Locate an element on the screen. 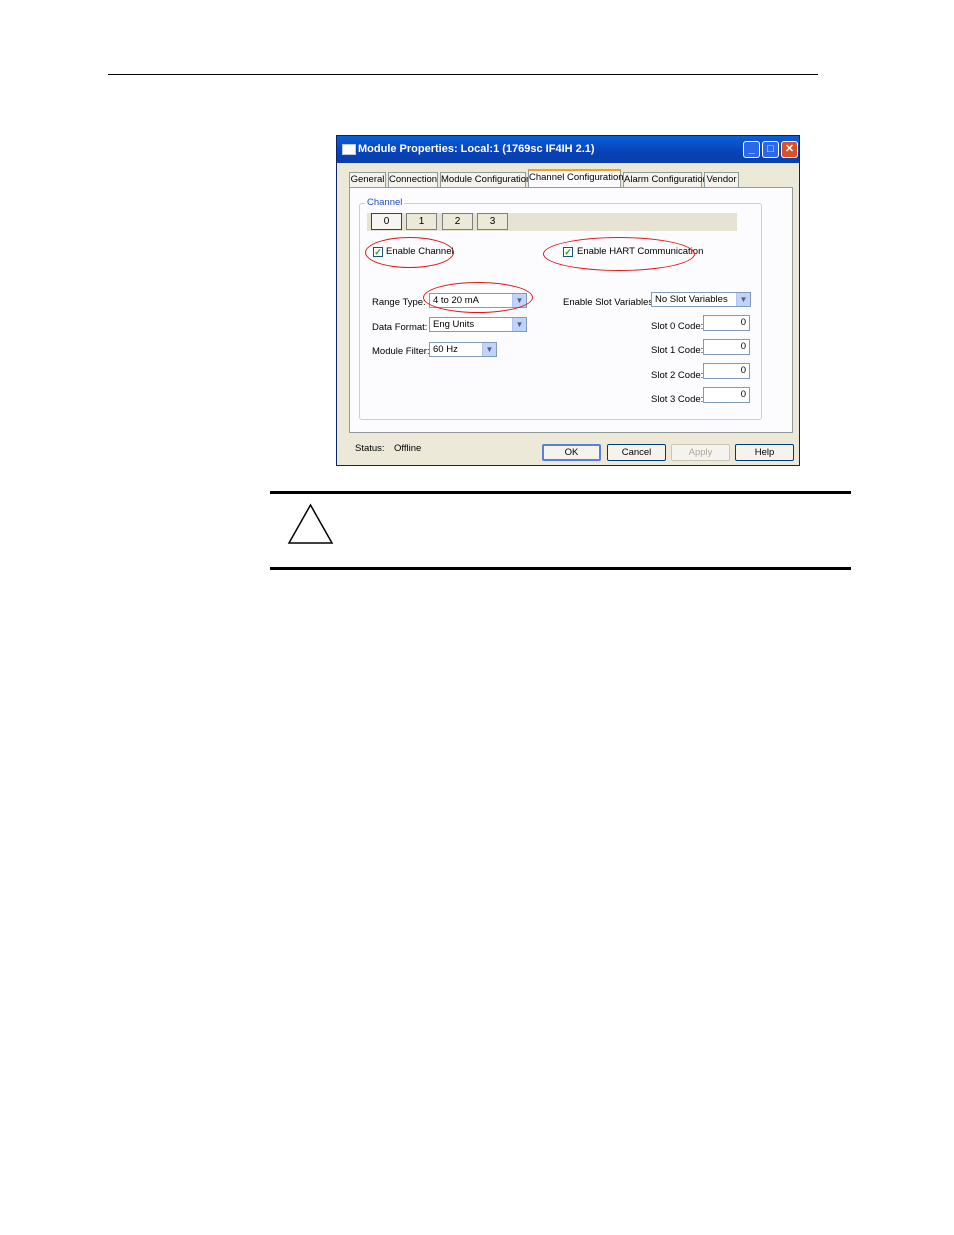 This screenshot has height=1235, width=954. tab-vendor: Vendor is located at coordinates (721, 179).